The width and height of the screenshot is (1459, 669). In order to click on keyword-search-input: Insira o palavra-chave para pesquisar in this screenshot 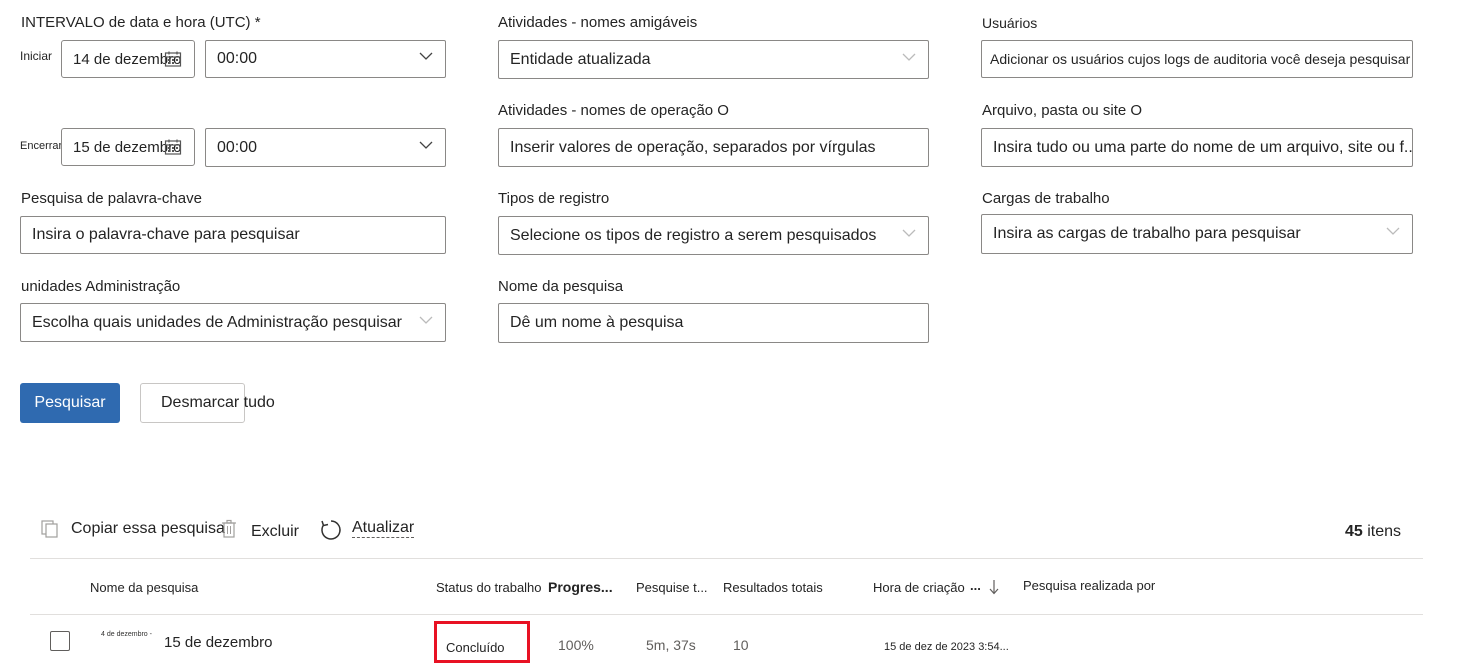, I will do `click(233, 235)`.